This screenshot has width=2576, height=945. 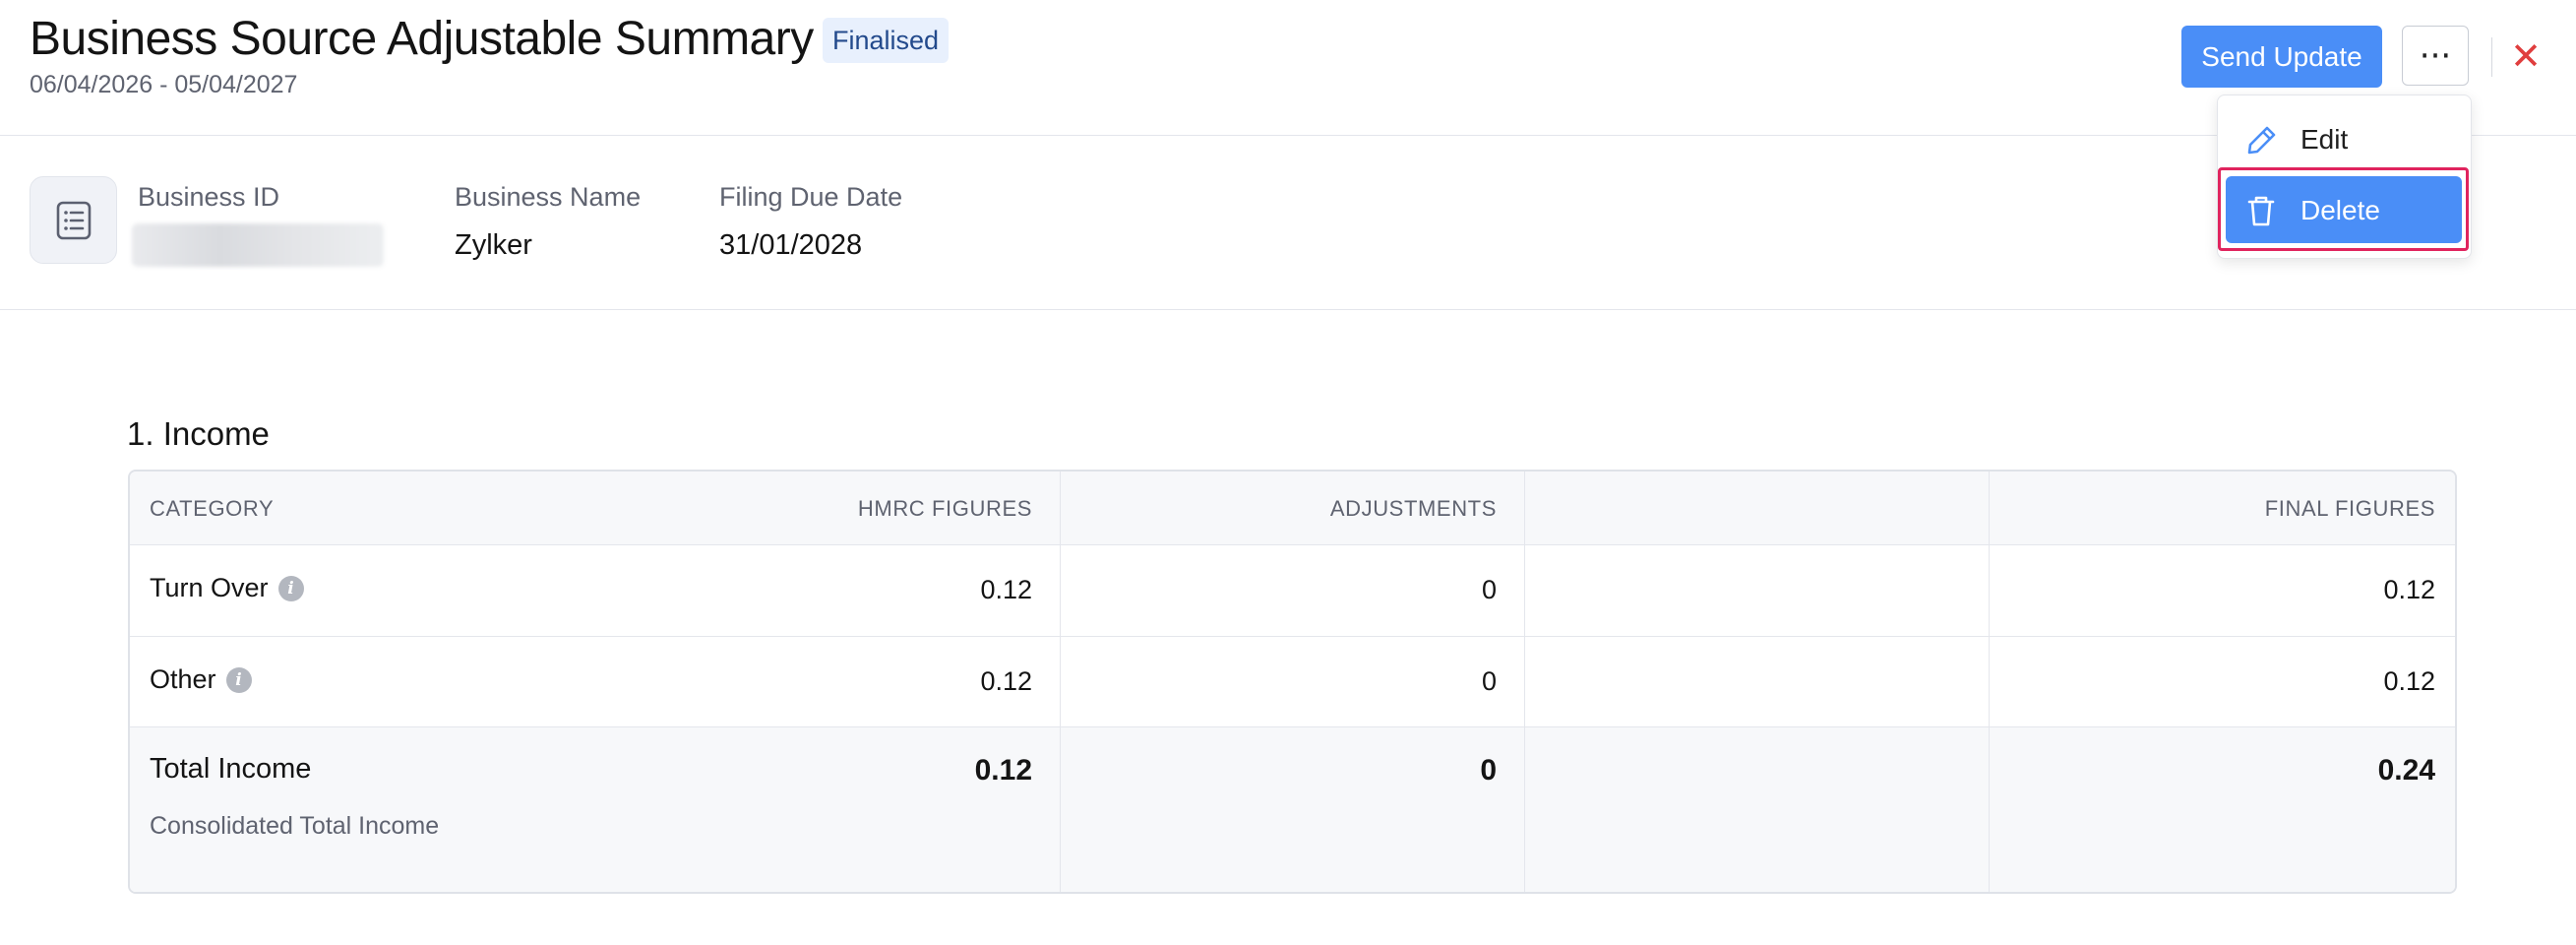 I want to click on more-options-menu: Edit Delete, so click(x=2345, y=176).